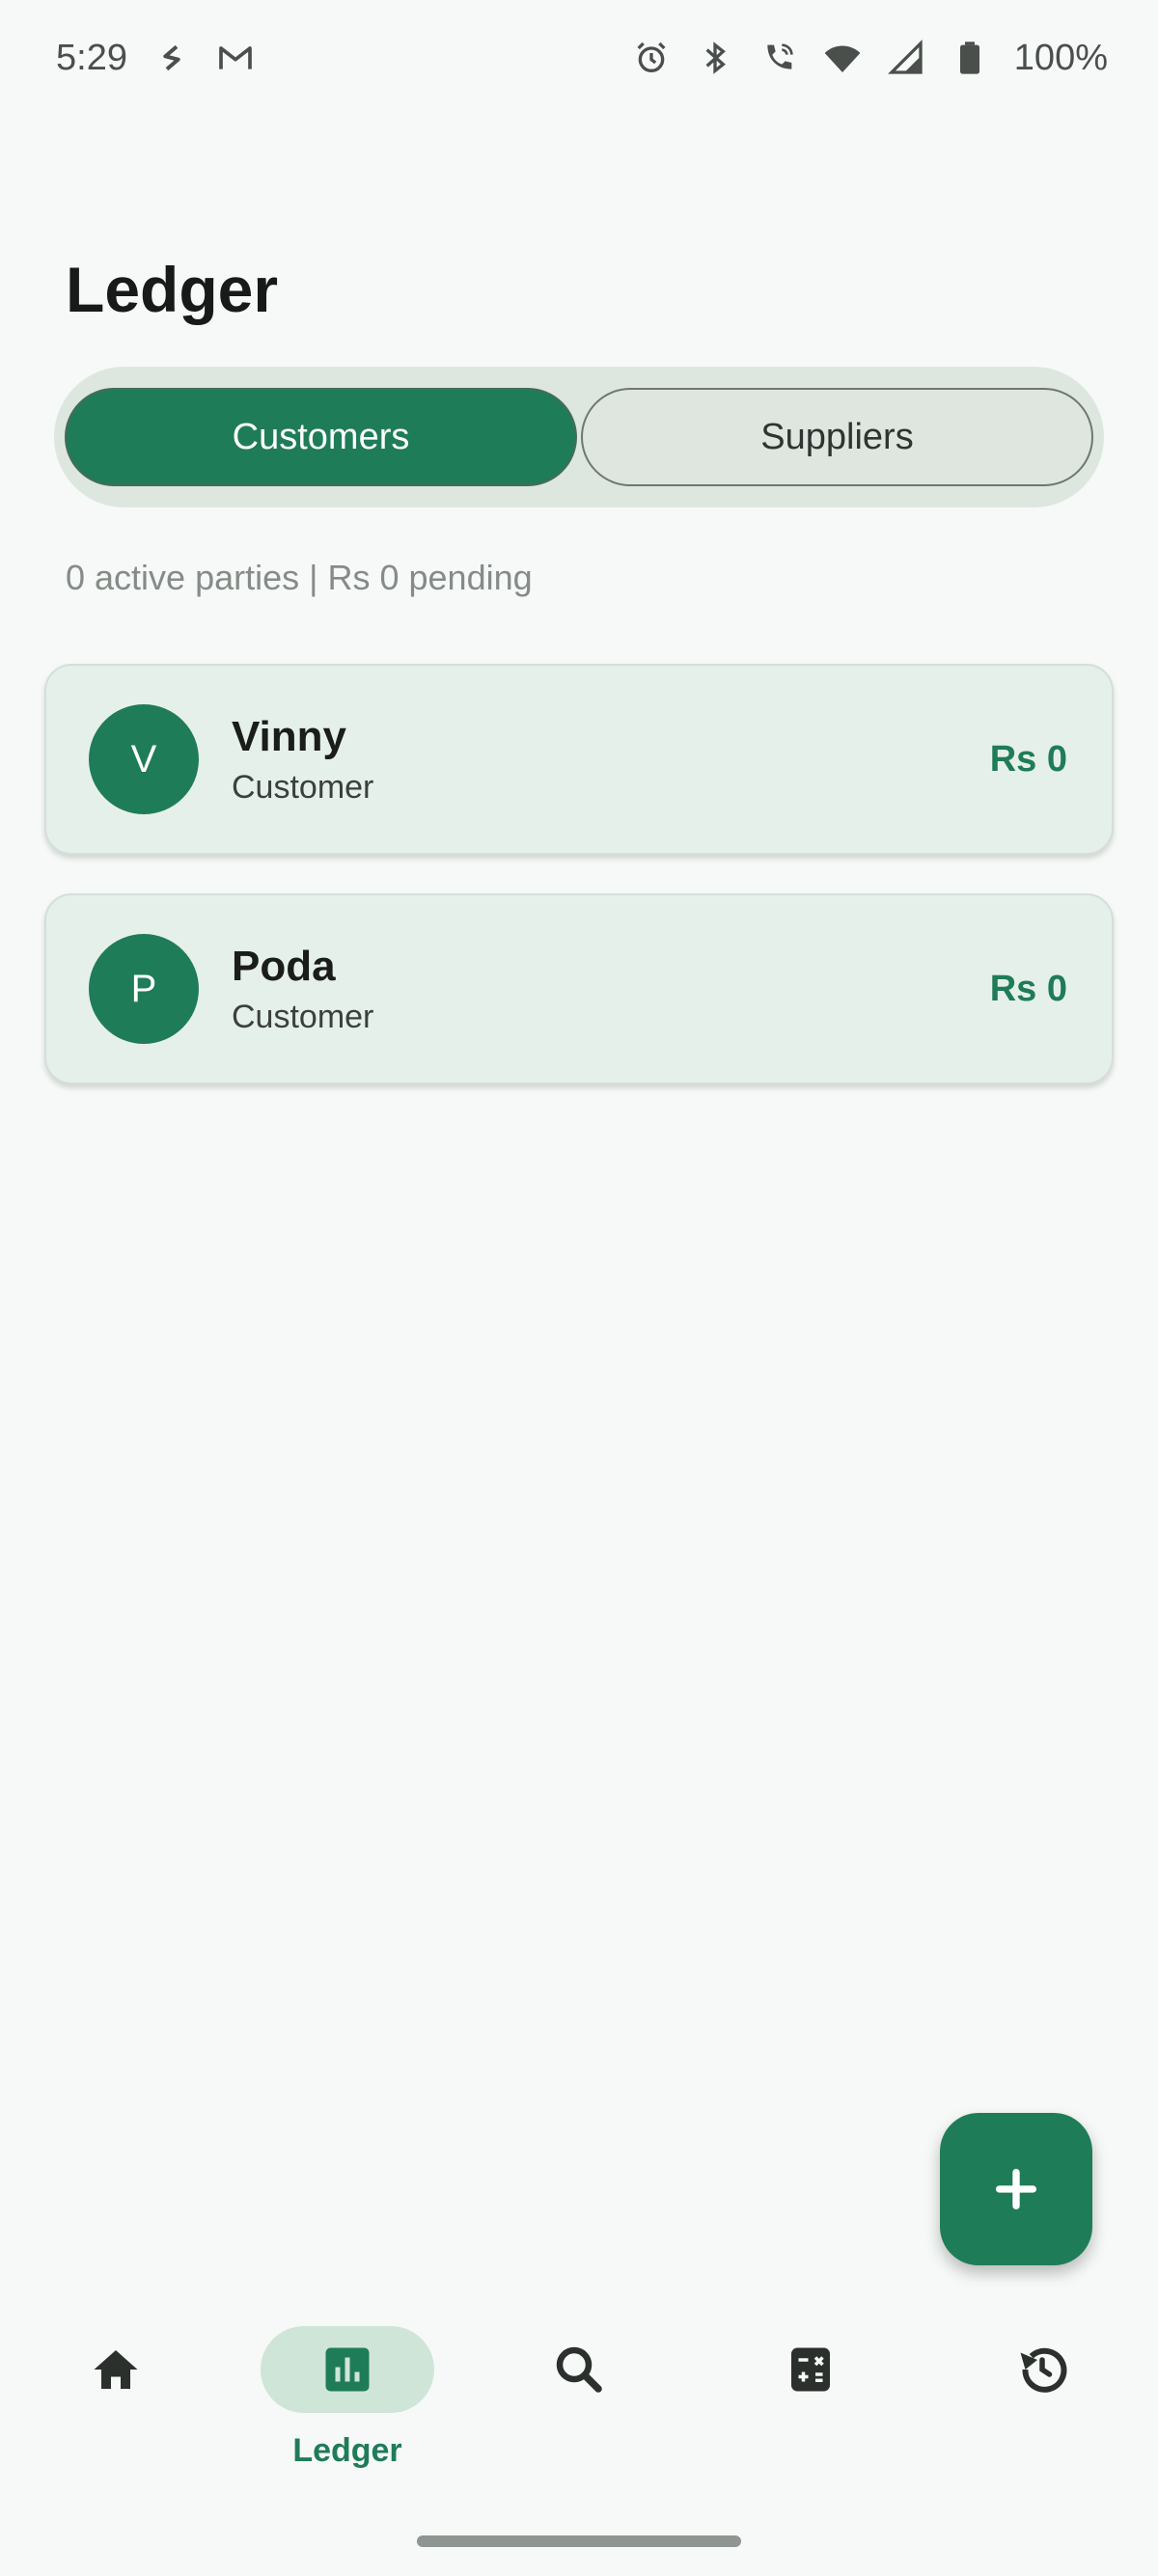 Image resolution: width=1158 pixels, height=2576 pixels. Describe the element at coordinates (611, 989) in the screenshot. I see `party-info: Poda Customer` at that location.